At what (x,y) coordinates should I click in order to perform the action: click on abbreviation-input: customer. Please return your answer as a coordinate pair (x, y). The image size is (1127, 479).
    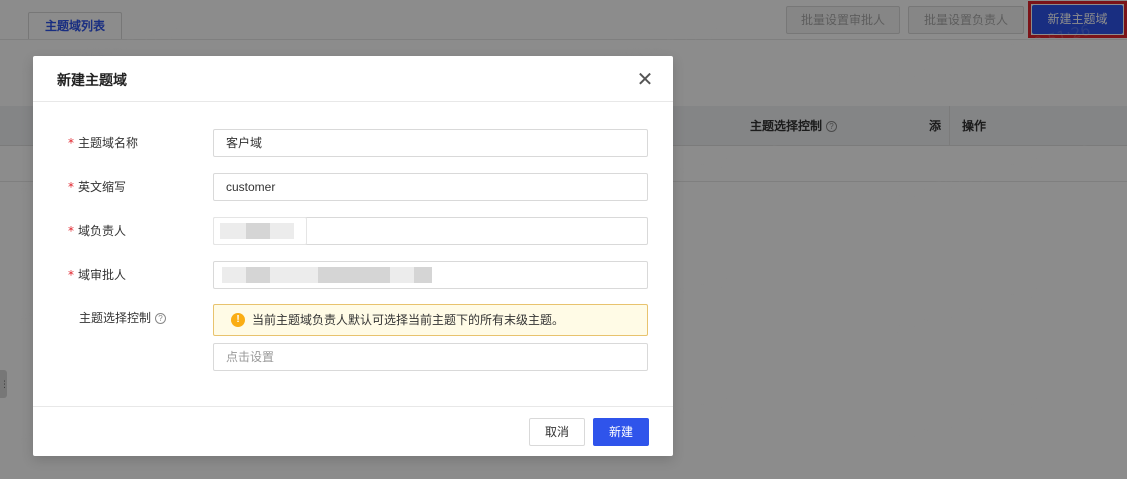
    Looking at the image, I should click on (430, 187).